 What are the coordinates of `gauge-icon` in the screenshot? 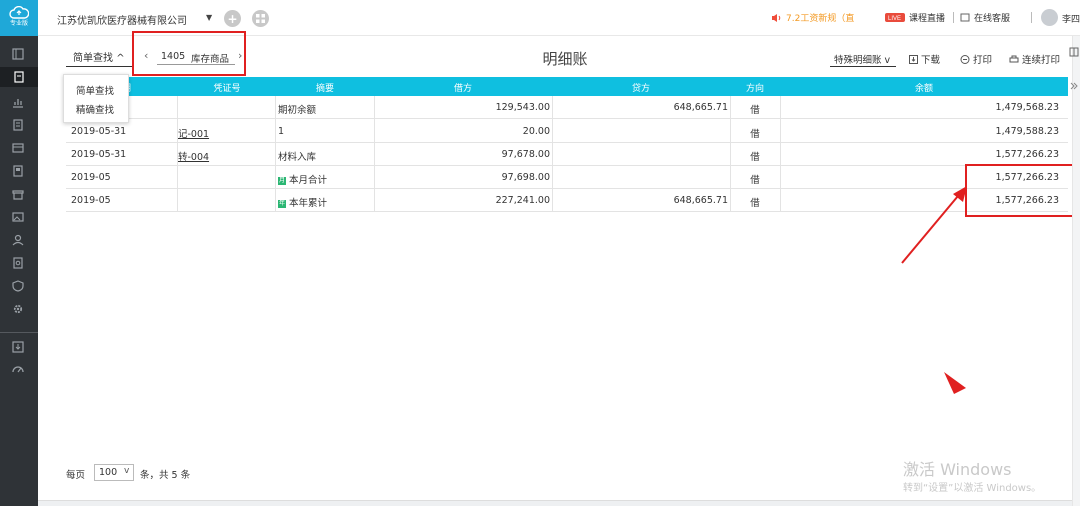 It's located at (18, 369).